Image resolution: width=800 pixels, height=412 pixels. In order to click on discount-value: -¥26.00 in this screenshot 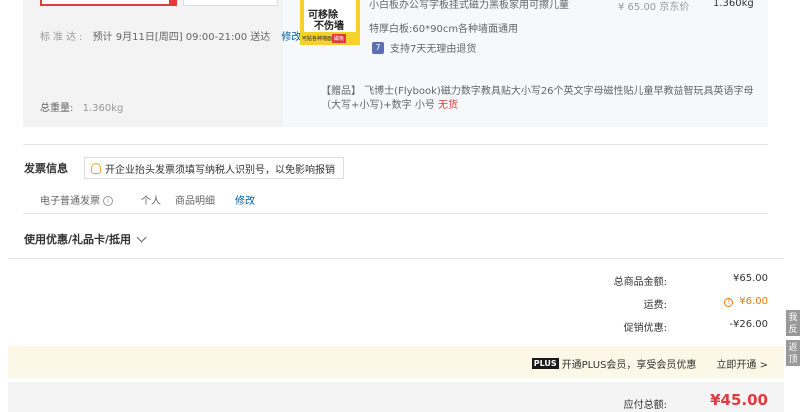, I will do `click(748, 324)`.